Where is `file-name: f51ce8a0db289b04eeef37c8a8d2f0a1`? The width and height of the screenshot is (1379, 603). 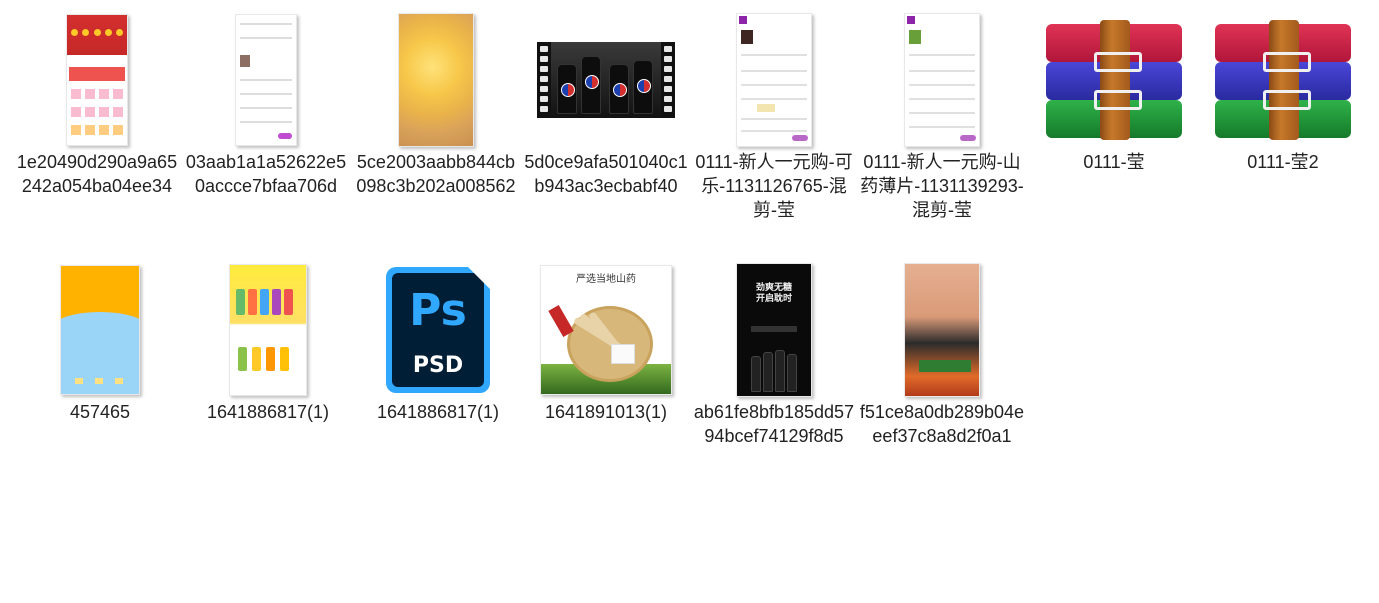
file-name: f51ce8a0db289b04eeef37c8a8d2f0a1 is located at coordinates (942, 424).